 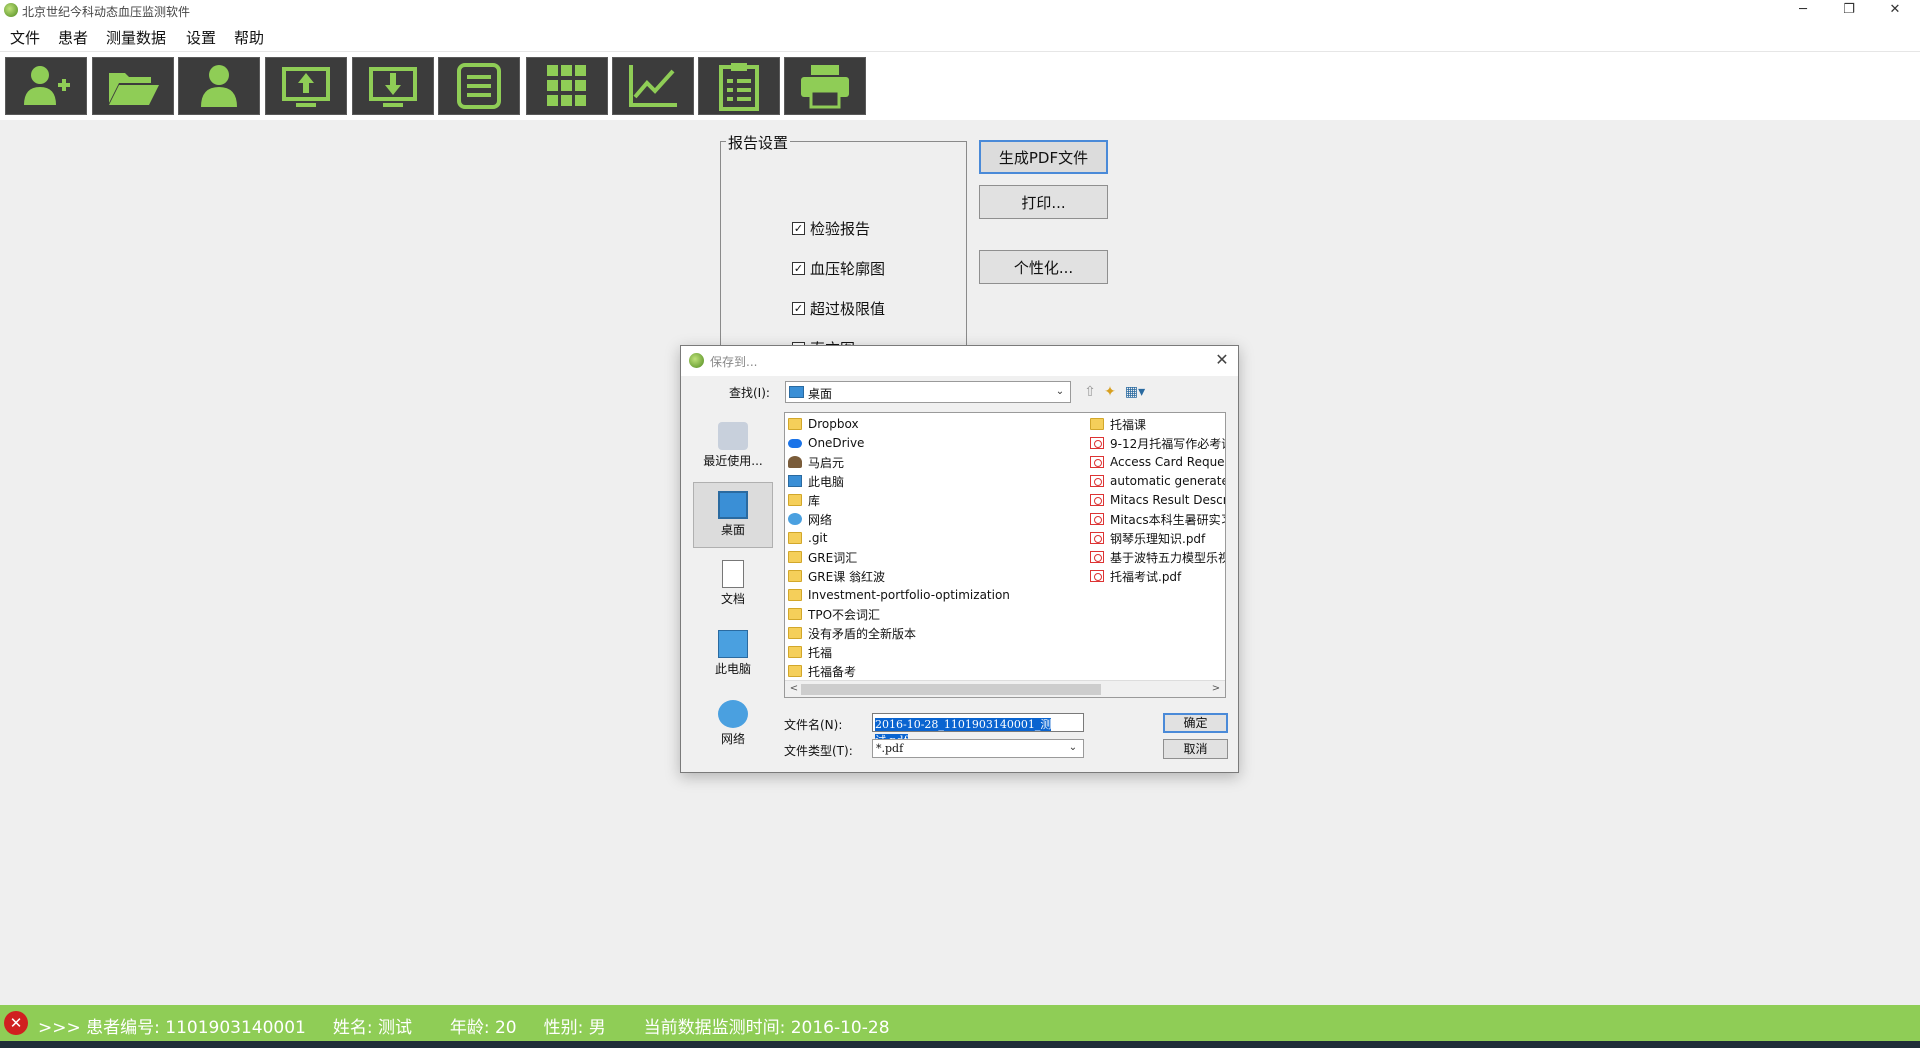 I want to click on horizontal-scrollbar: < >, so click(x=1005, y=688).